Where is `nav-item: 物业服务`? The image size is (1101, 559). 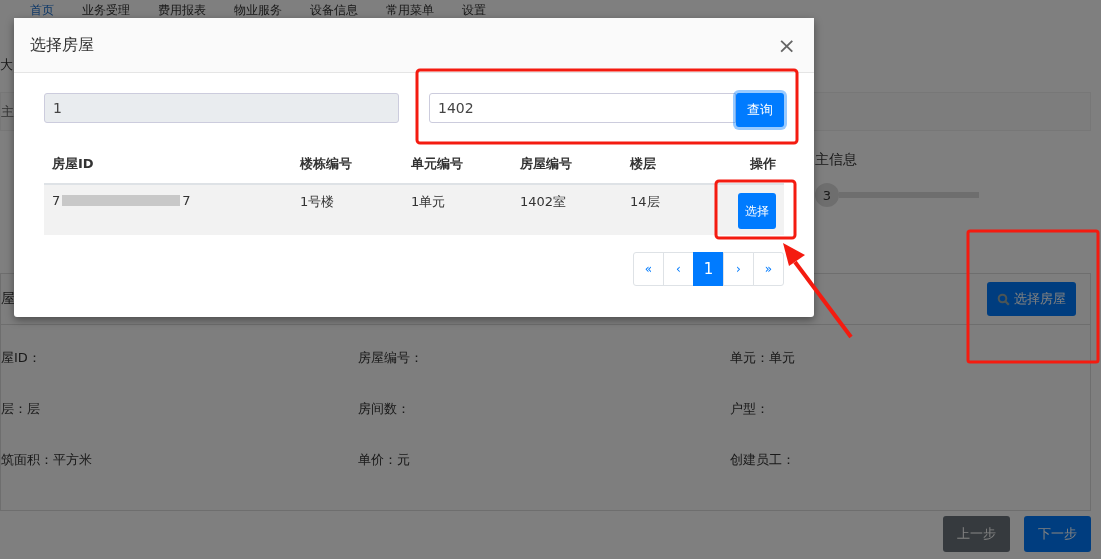 nav-item: 物业服务 is located at coordinates (258, 10).